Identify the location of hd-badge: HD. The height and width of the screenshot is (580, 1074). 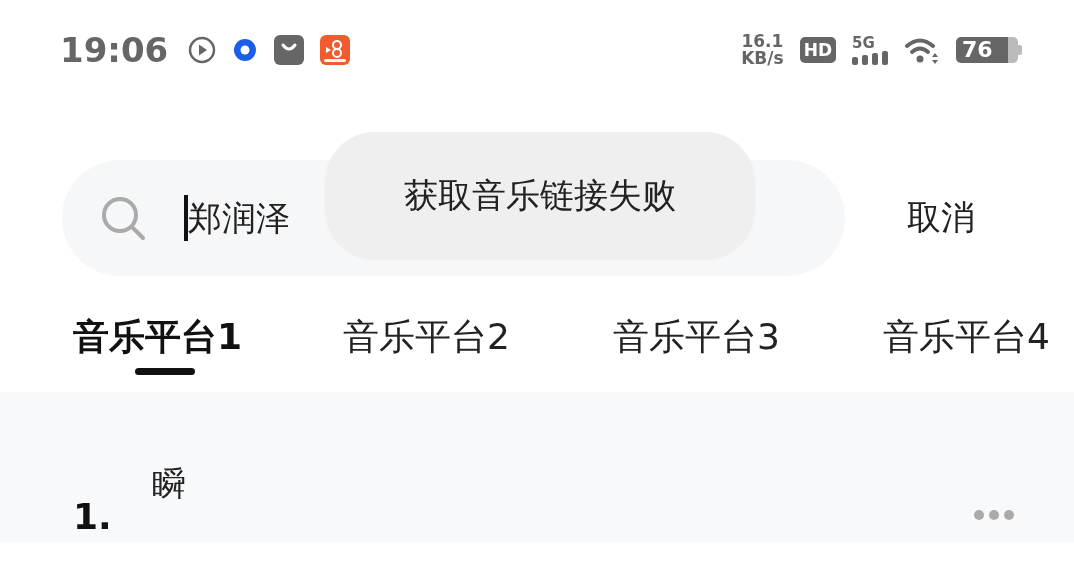
(817, 50).